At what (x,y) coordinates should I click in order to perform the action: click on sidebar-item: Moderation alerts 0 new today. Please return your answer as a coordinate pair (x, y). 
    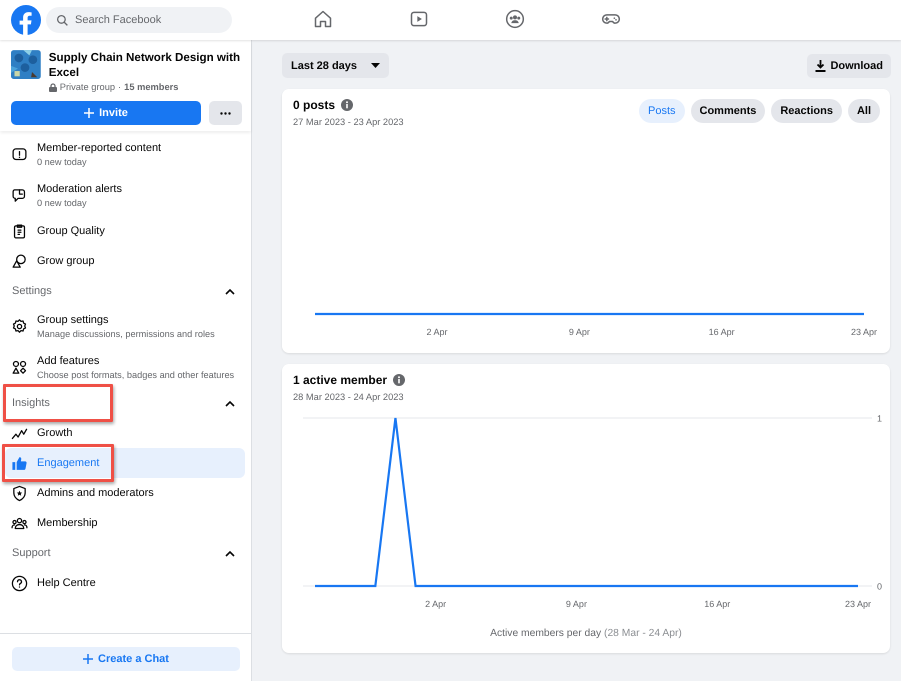
    Looking at the image, I should click on (125, 195).